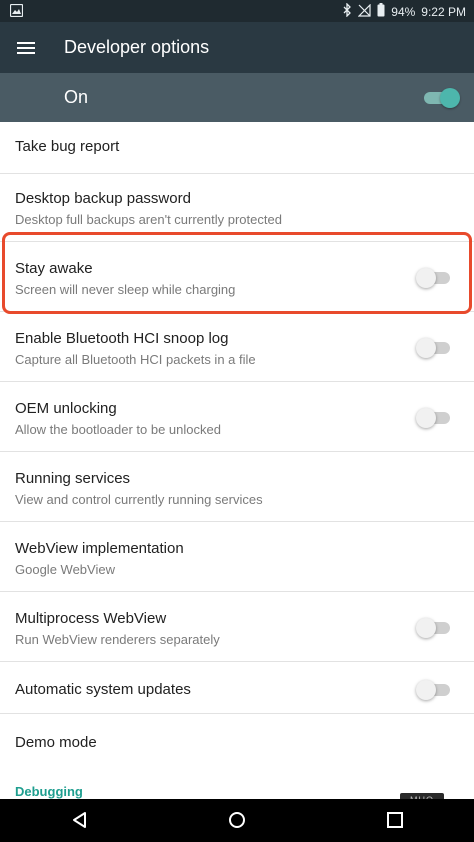  I want to click on setting-title: Take bug report, so click(67, 146).